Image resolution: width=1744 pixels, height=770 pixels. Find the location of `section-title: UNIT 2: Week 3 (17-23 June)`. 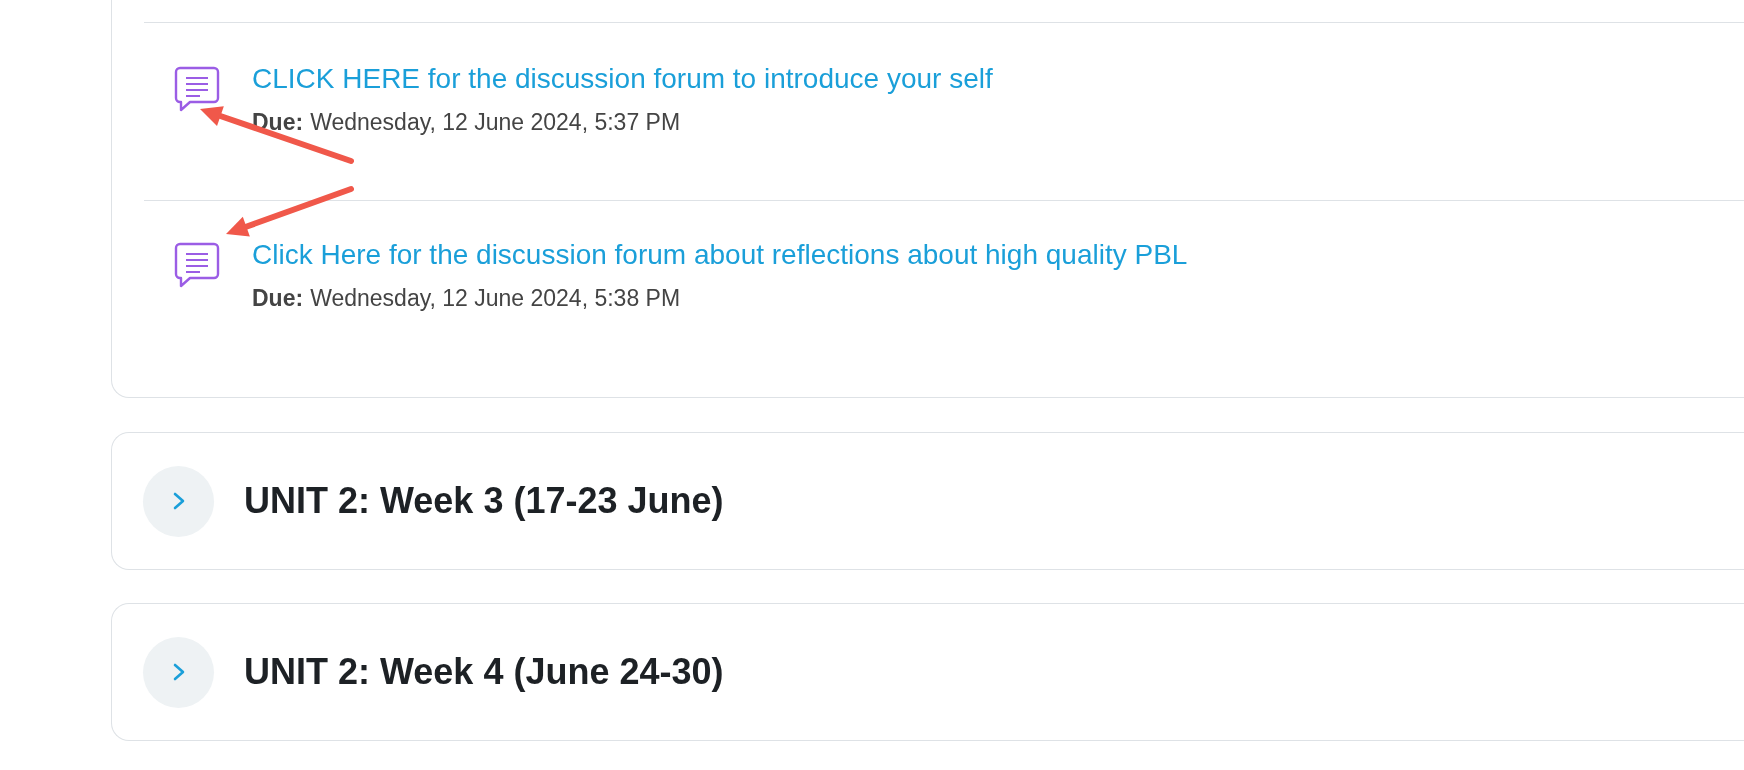

section-title: UNIT 2: Week 3 (17-23 June) is located at coordinates (484, 501).